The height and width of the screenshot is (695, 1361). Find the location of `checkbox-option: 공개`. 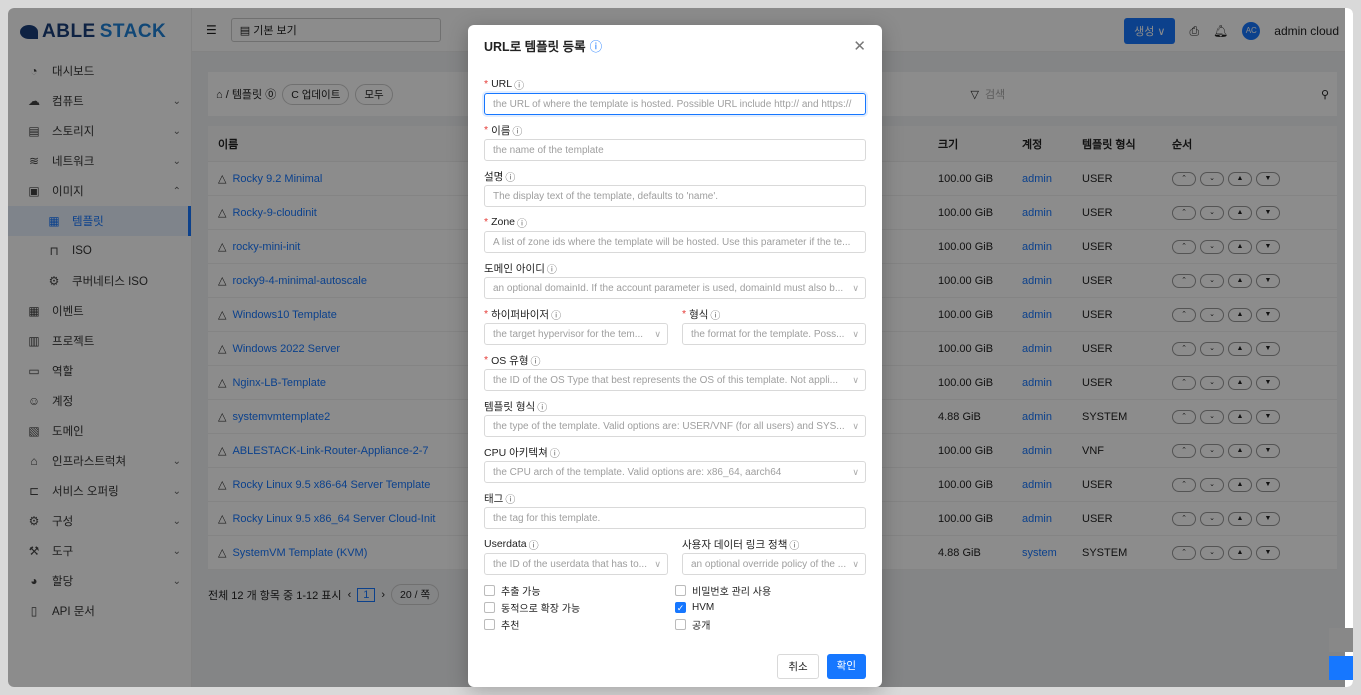

checkbox-option: 공개 is located at coordinates (770, 624).